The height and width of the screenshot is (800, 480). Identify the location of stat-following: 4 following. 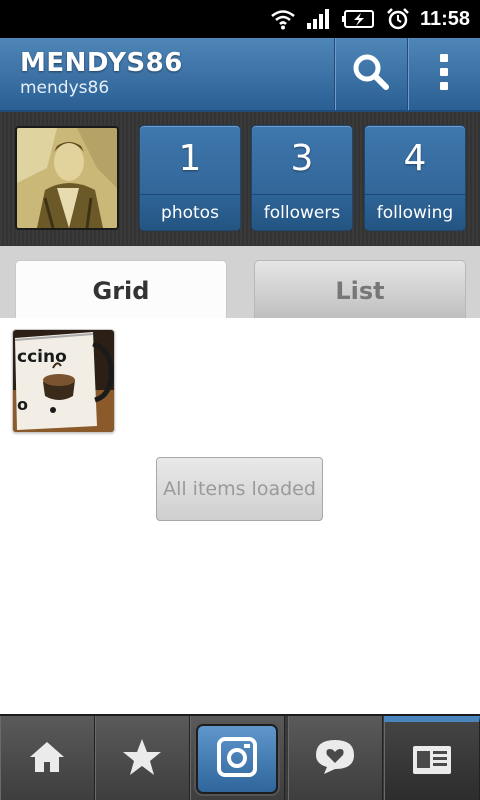
(415, 178).